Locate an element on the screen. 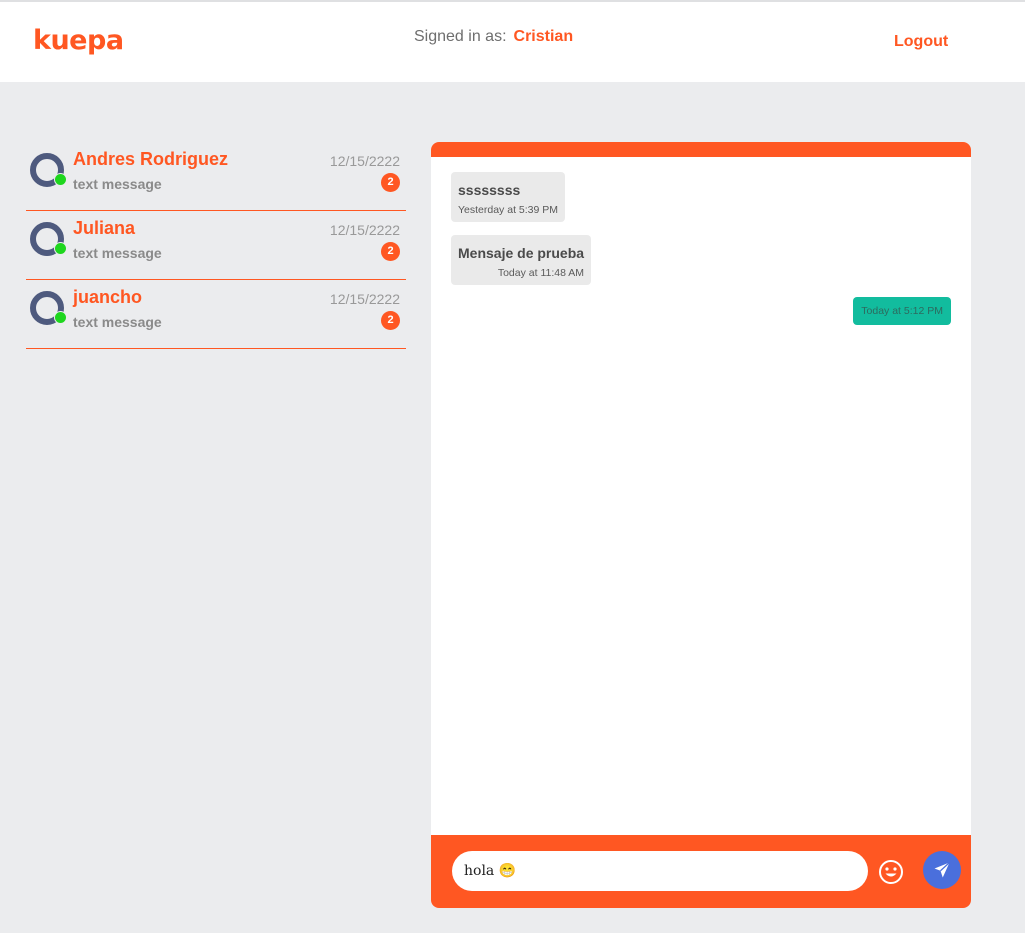 Image resolution: width=1025 pixels, height=933 pixels. smiley-icon is located at coordinates (891, 872).